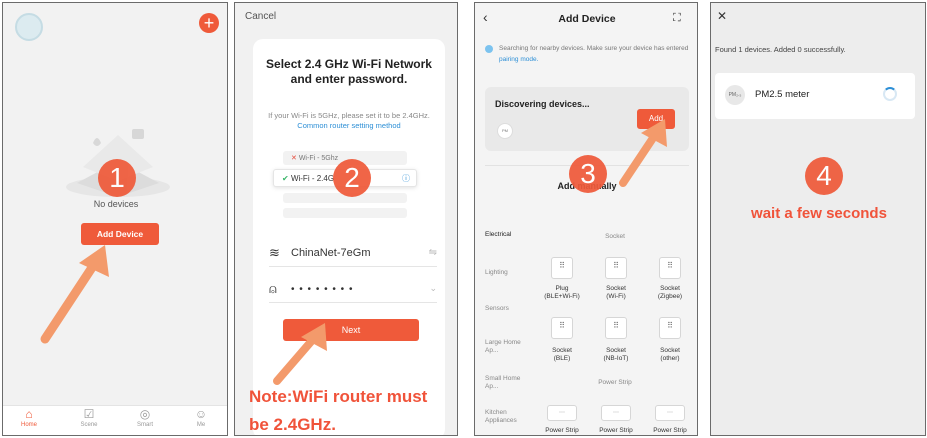  I want to click on wifi-5g-label: Wi-Fi - 5Ghz, so click(318, 158).